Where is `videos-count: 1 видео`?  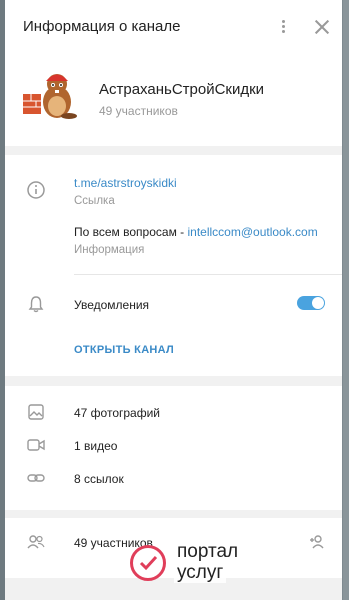 videos-count: 1 видео is located at coordinates (95, 446).